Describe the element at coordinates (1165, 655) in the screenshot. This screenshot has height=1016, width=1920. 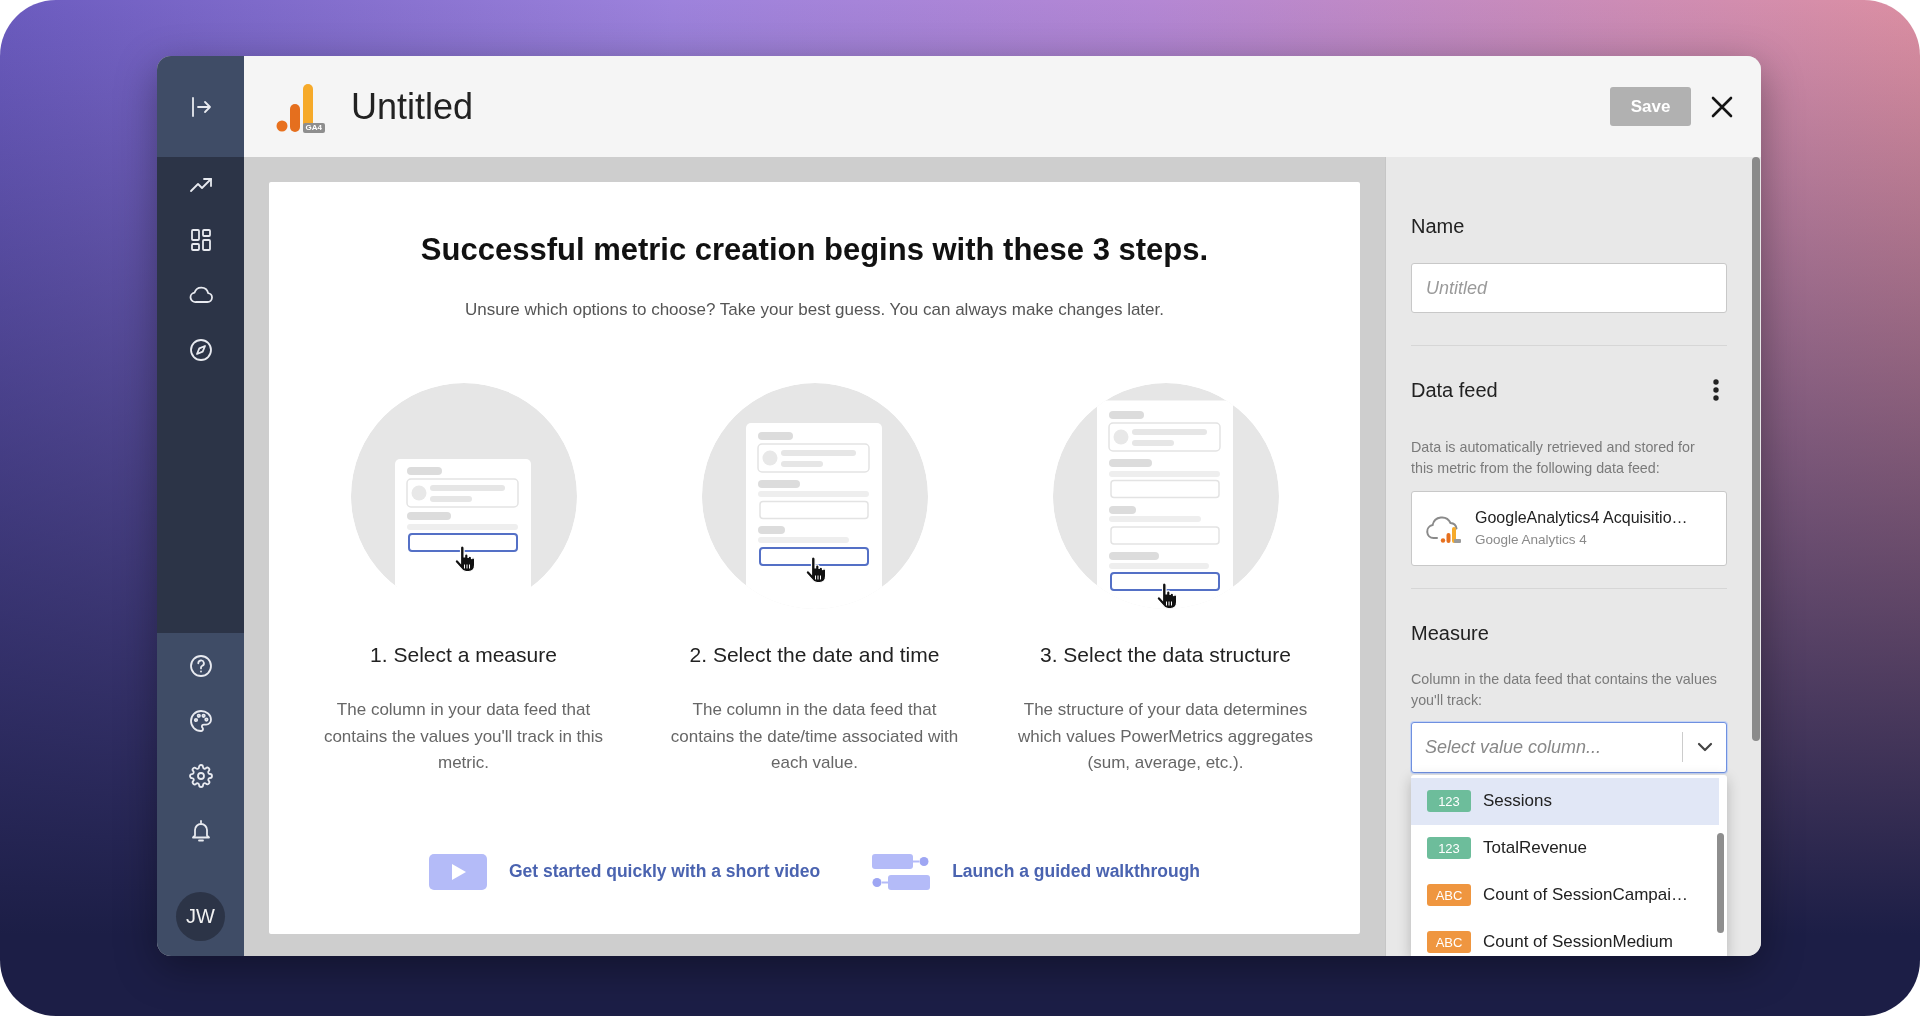
I see `step-title: 3. Select the data structure` at that location.